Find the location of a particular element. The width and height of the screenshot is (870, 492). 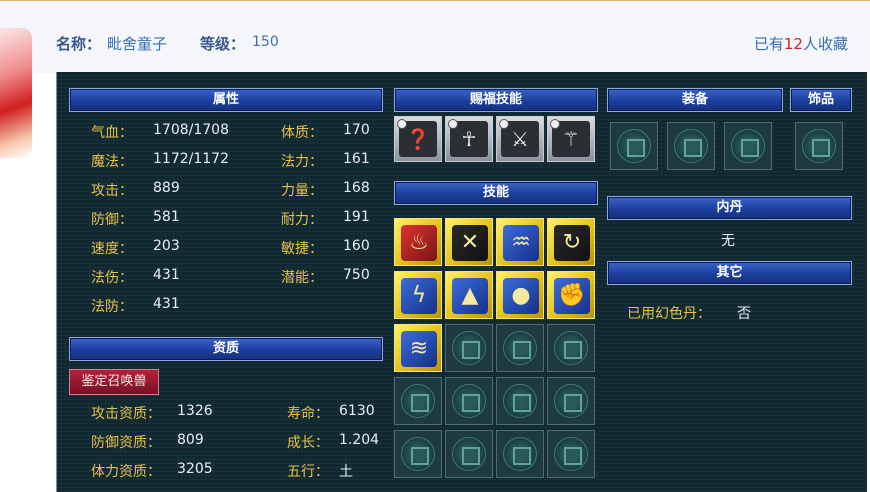

skill-slot: ϟ is located at coordinates (418, 295).